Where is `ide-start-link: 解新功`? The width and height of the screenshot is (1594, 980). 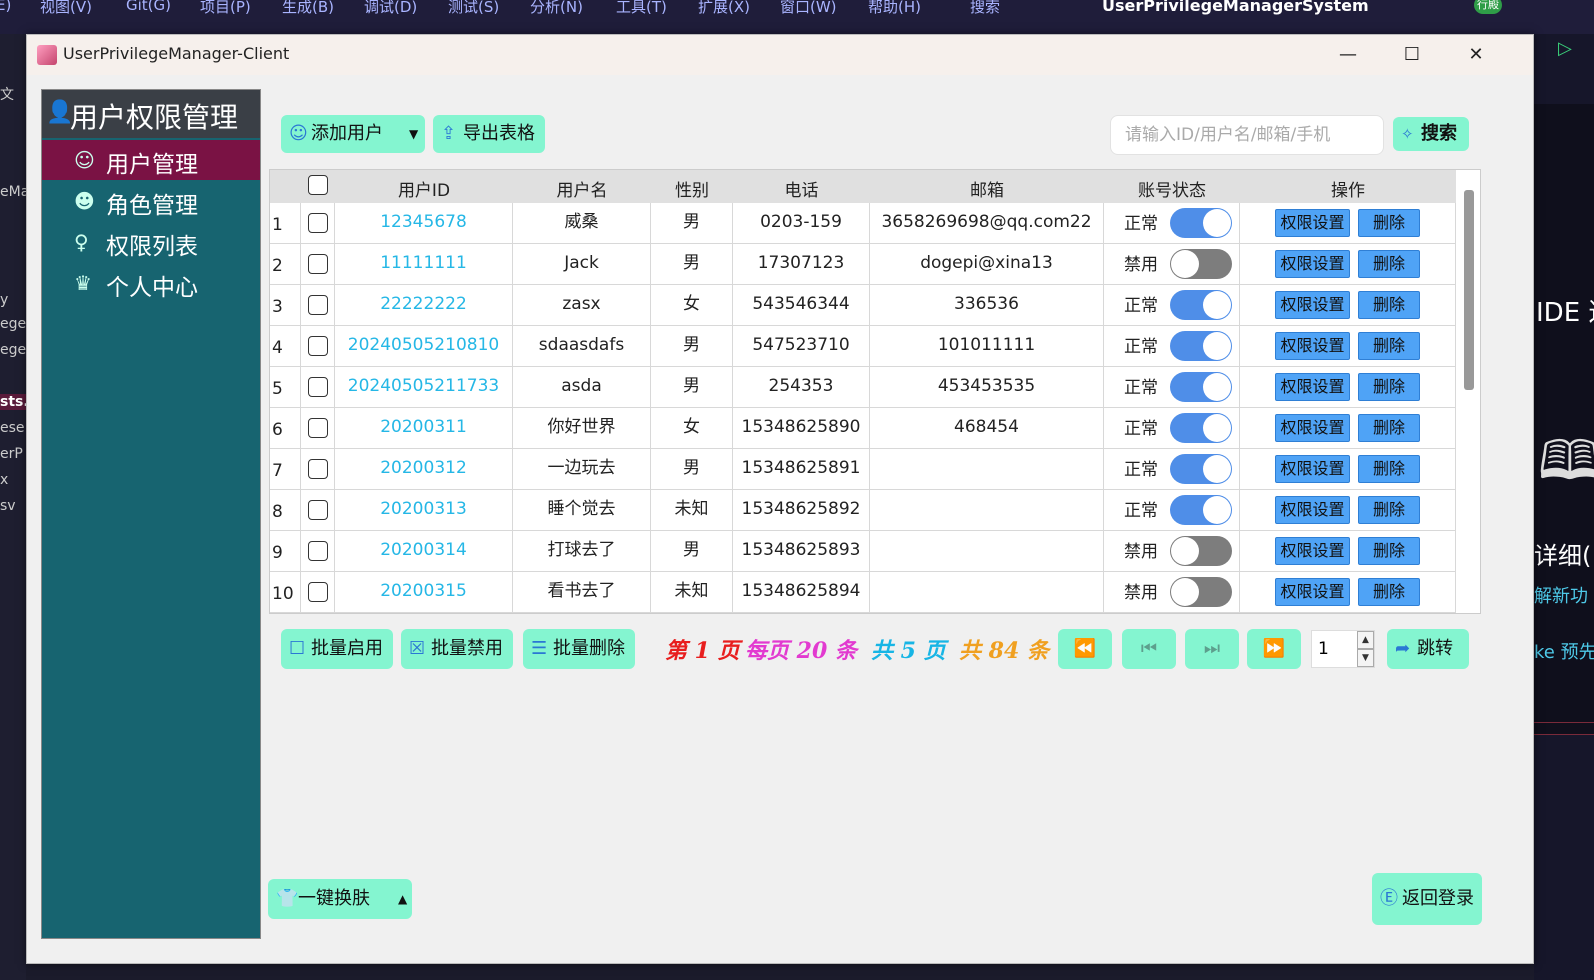 ide-start-link: 解新功 is located at coordinates (1561, 595).